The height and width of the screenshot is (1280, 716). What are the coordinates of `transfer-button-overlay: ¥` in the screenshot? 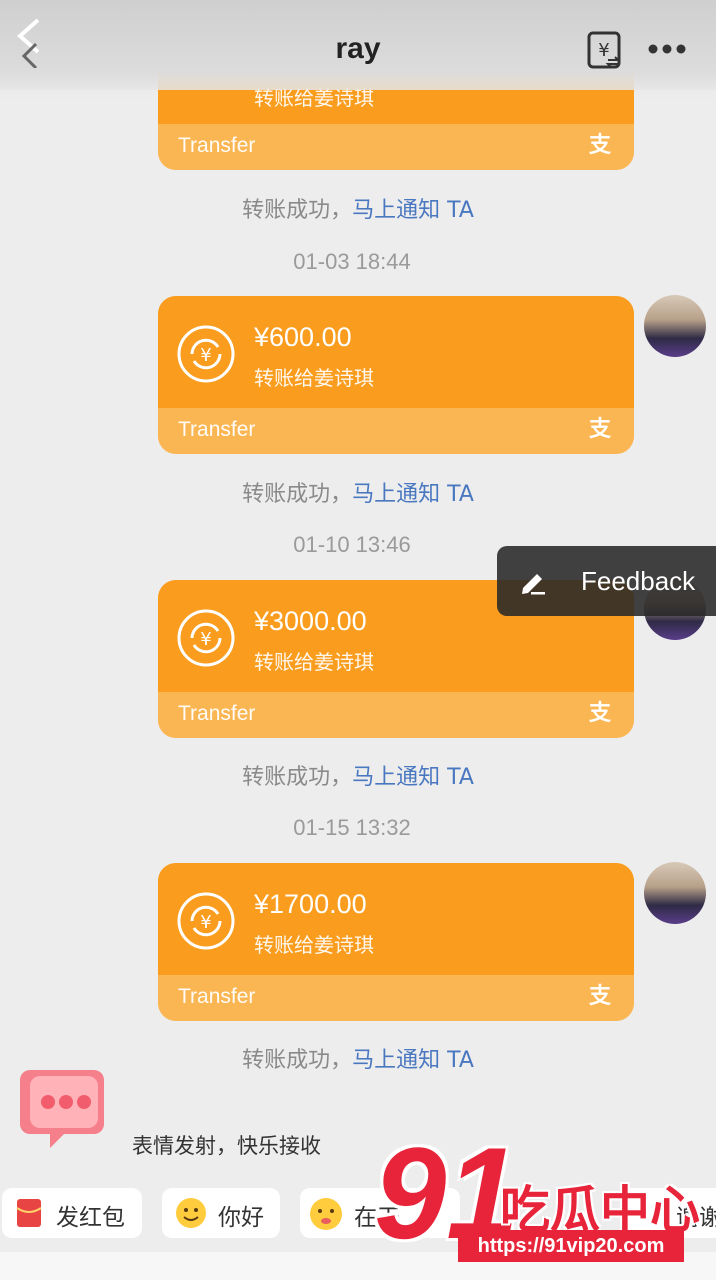 It's located at (605, 50).